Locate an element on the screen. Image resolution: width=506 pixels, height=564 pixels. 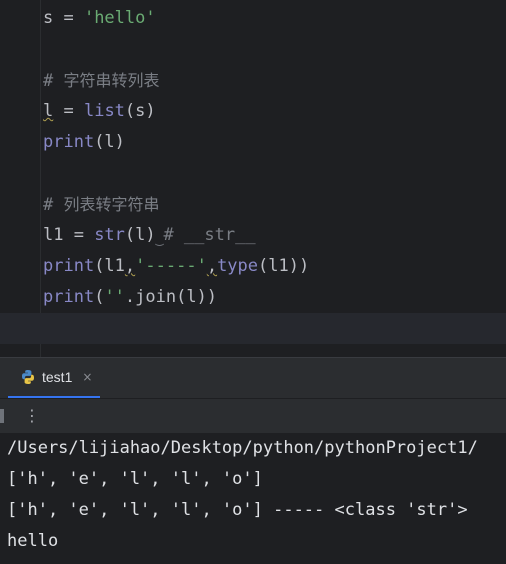
code-line-3: # 字符串转列表 is located at coordinates (101, 80).